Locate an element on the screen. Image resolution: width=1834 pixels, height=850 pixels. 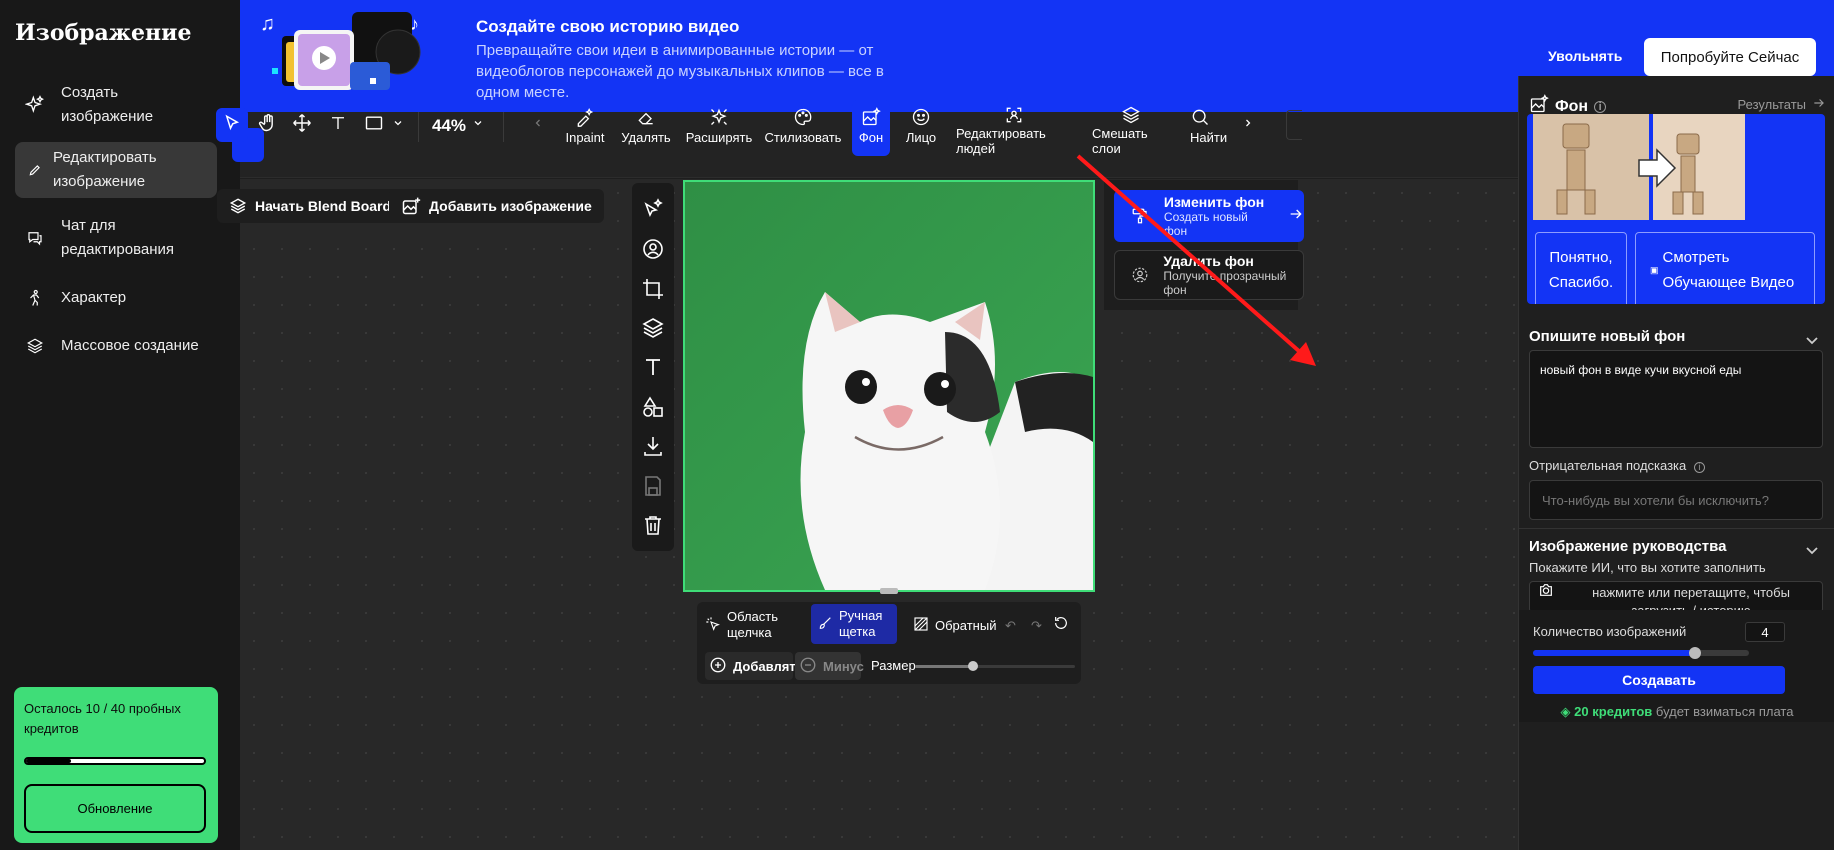
crop-icon is located at coordinates (653, 291).